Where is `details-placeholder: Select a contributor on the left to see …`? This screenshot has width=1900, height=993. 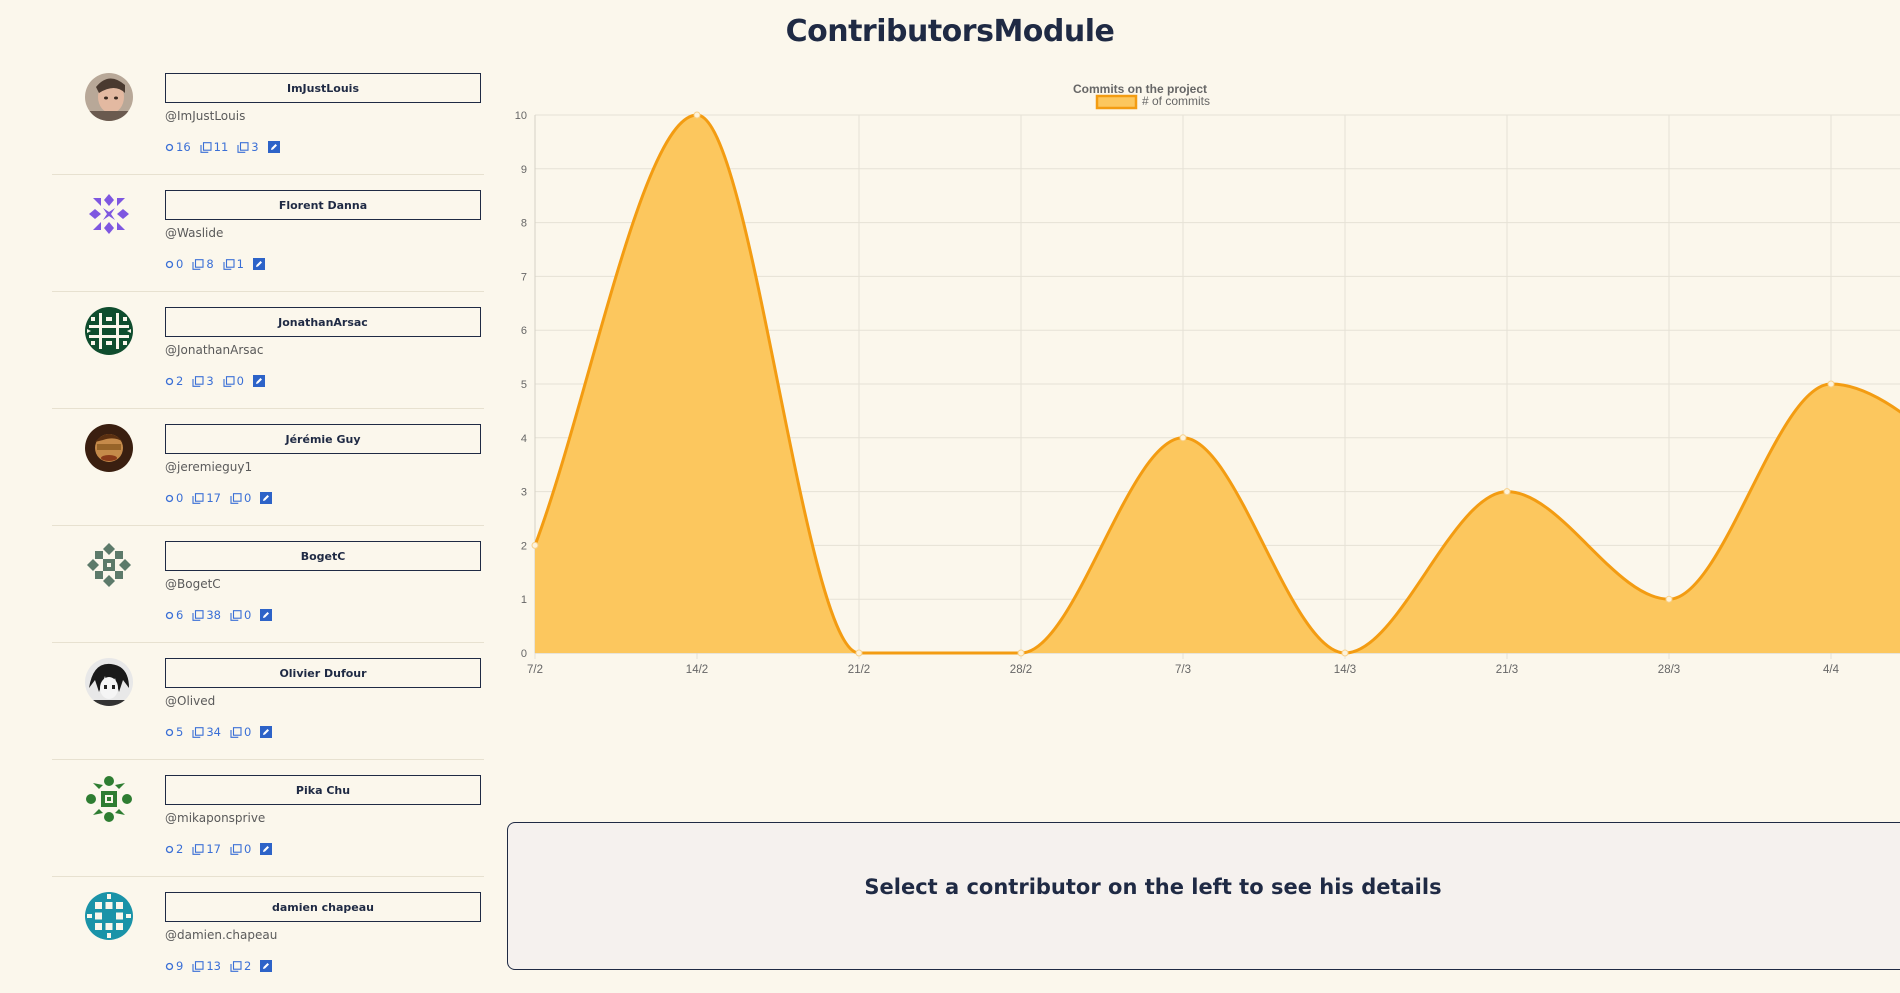
details-placeholder: Select a contributor on the left to see … is located at coordinates (1153, 887).